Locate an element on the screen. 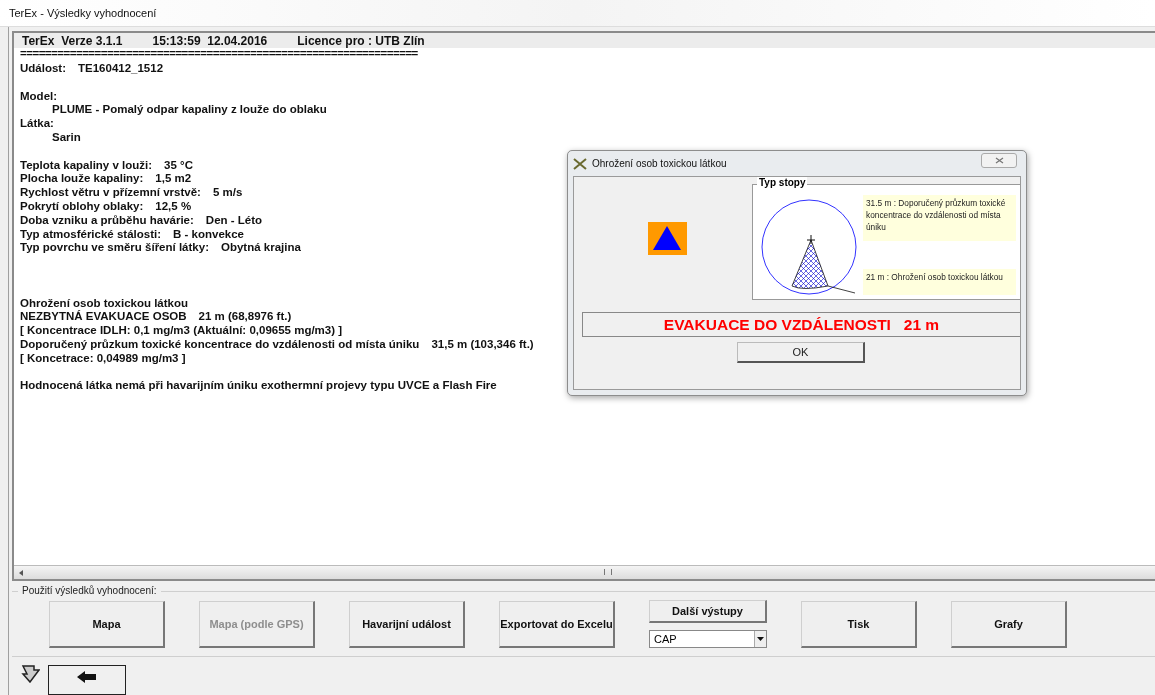 The width and height of the screenshot is (1155, 695). action-button: Tisk is located at coordinates (859, 624).